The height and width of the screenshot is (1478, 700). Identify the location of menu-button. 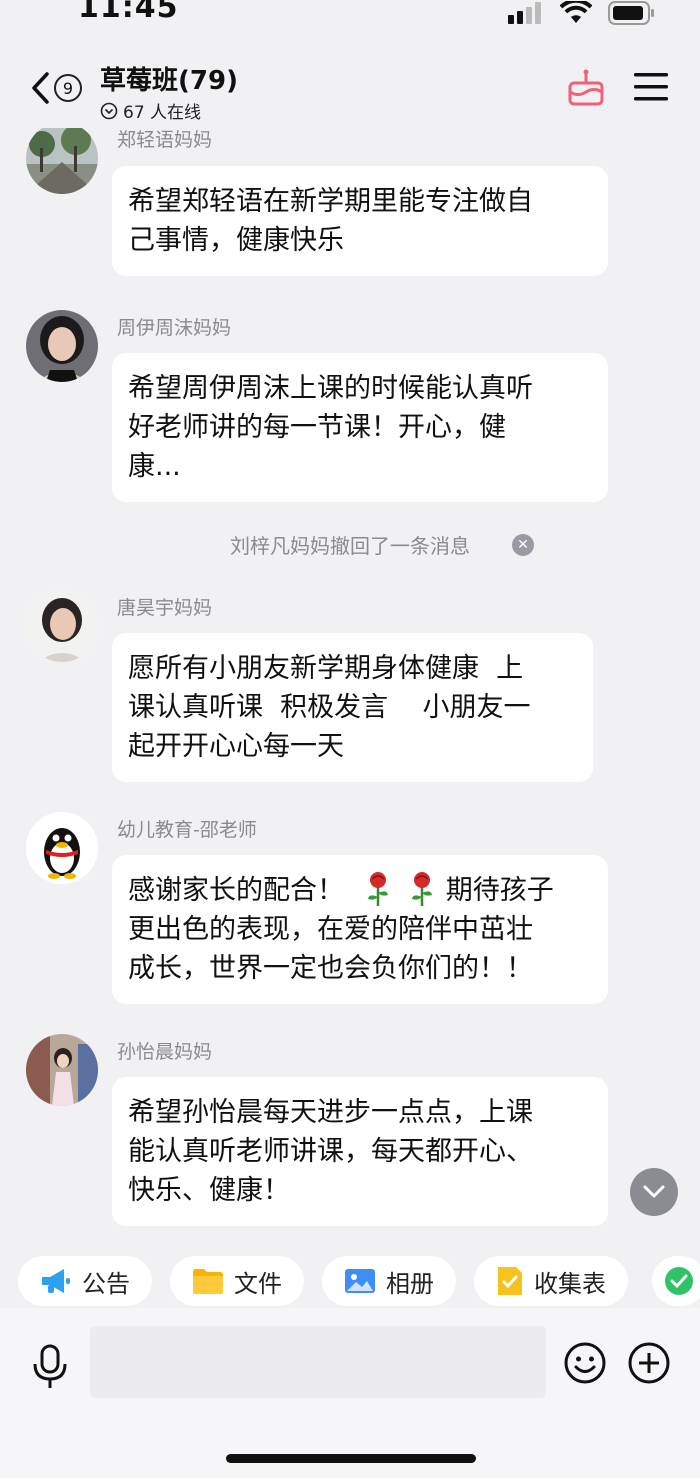
(654, 89).